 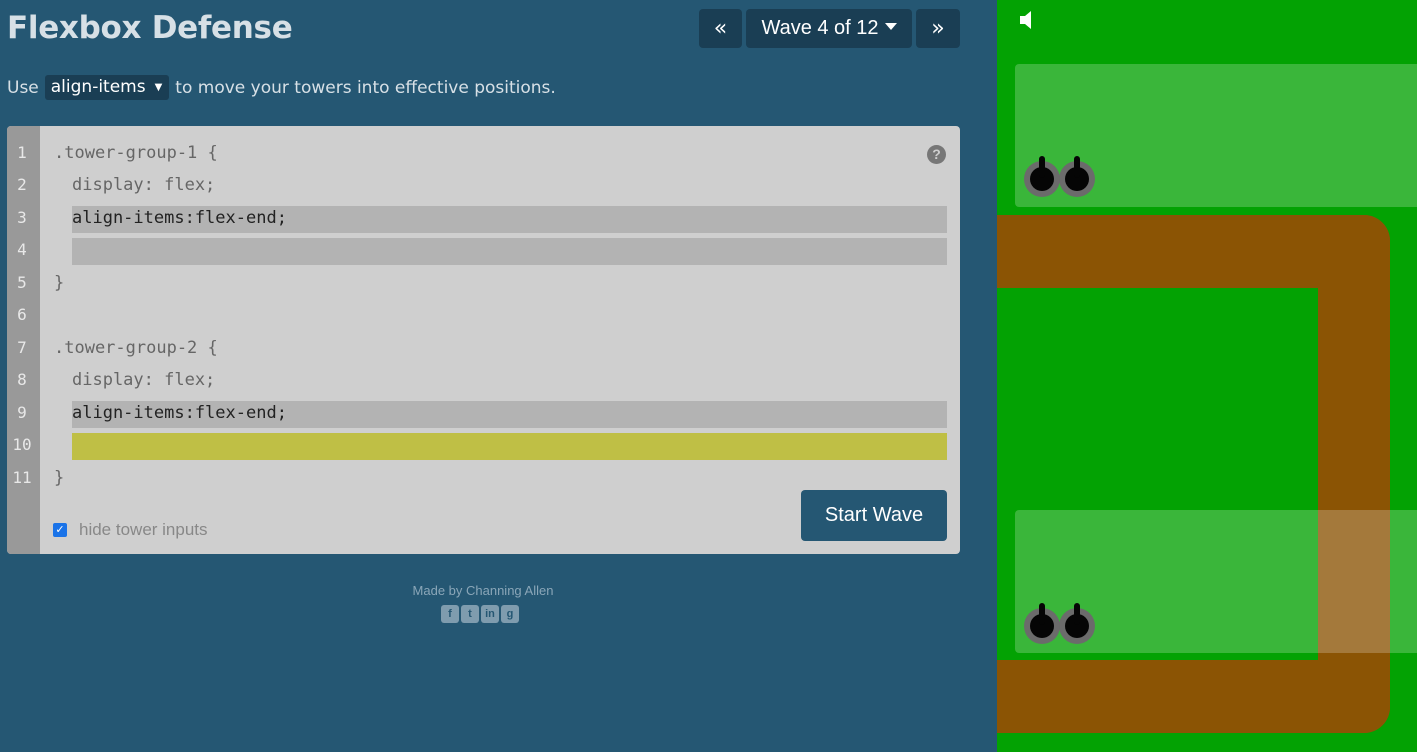 I want to click on code-line-selector-1: .tower-group-1 {, so click(x=136, y=153).